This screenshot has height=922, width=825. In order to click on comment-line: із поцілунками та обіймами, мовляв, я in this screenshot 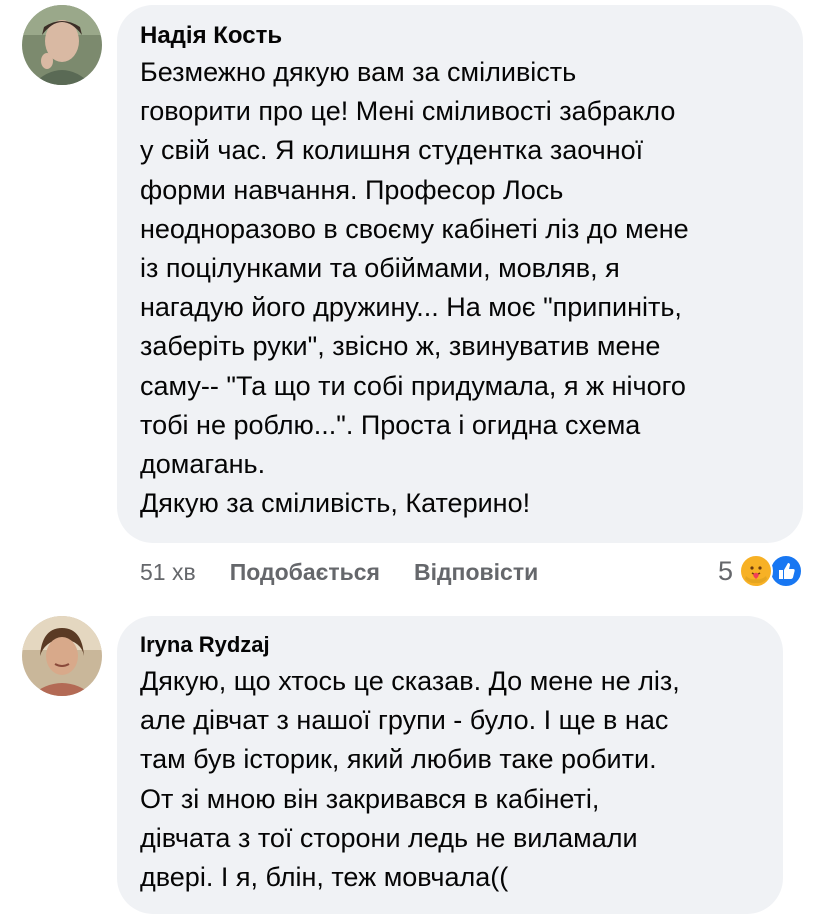, I will do `click(380, 268)`.